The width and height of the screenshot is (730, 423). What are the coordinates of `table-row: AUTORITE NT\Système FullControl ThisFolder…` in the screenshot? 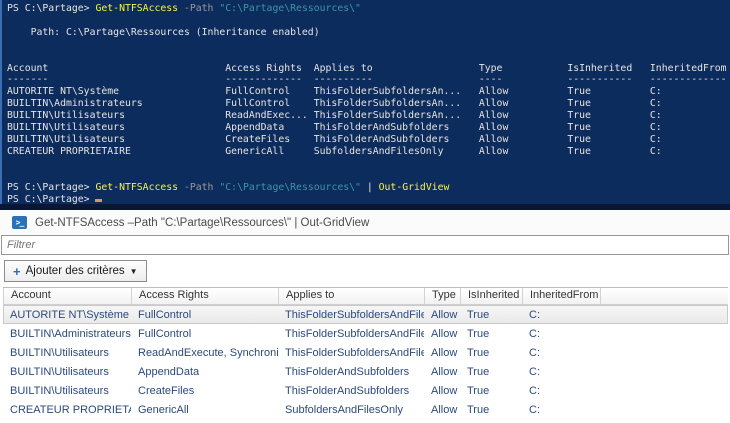 It's located at (365, 314).